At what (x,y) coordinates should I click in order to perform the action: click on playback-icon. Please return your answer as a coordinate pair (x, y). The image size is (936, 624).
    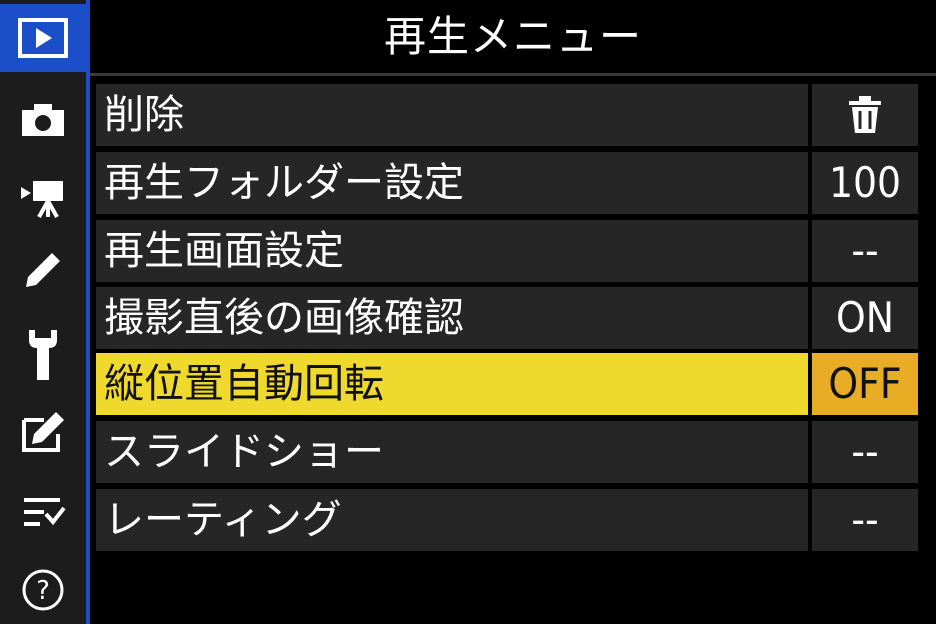
    Looking at the image, I should click on (43, 38).